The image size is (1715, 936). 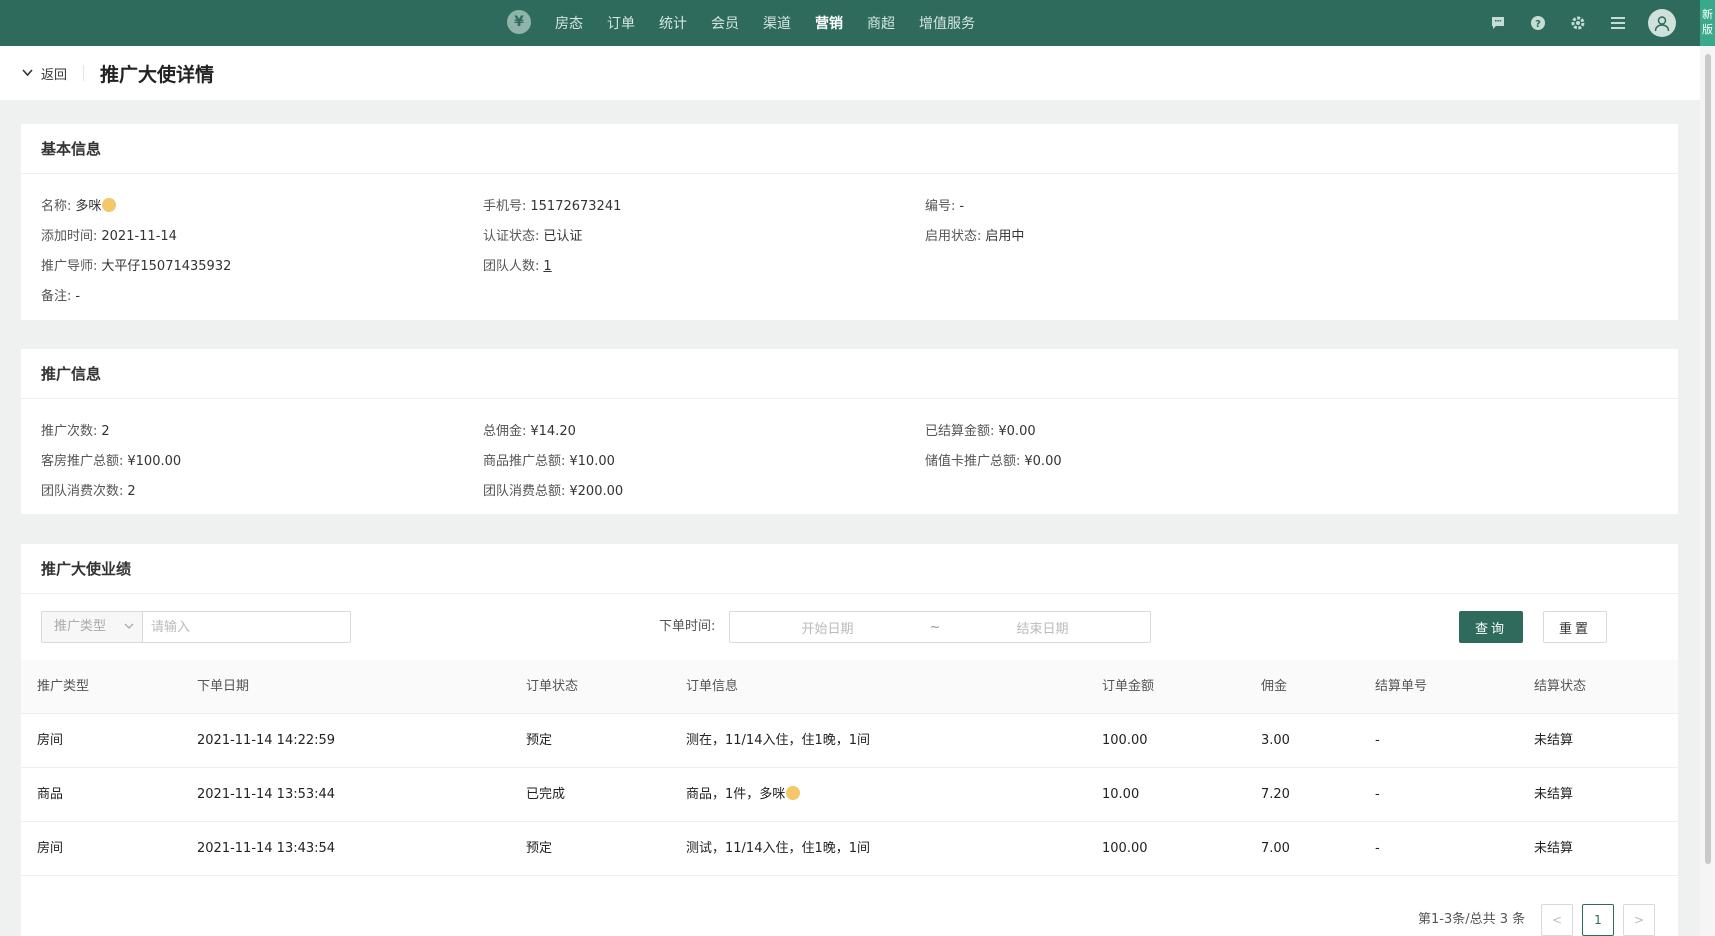 What do you see at coordinates (1708, 459) in the screenshot?
I see `scrollbar-thumb` at bounding box center [1708, 459].